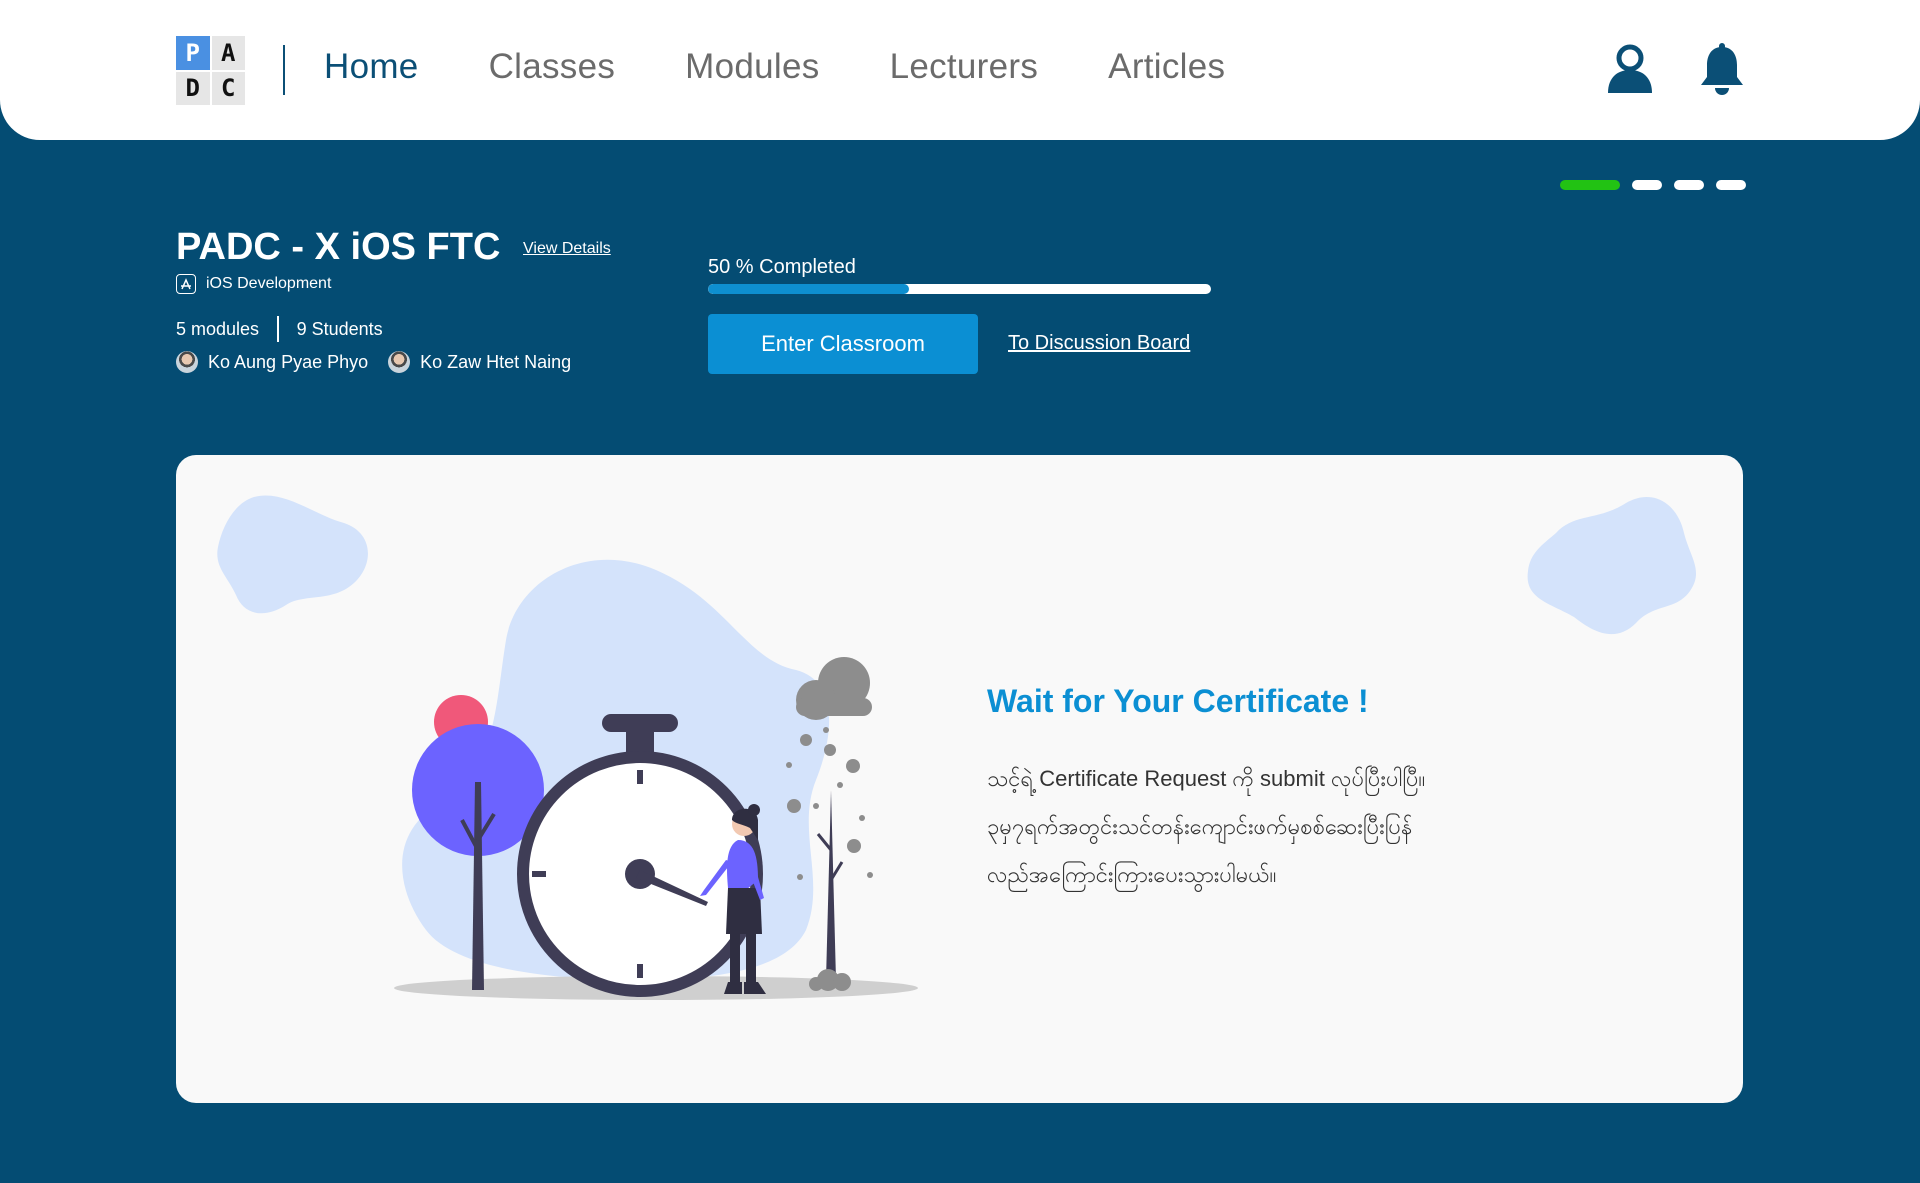 The height and width of the screenshot is (1183, 1920). Describe the element at coordinates (1590, 185) in the screenshot. I see `carousel-dot-active` at that location.